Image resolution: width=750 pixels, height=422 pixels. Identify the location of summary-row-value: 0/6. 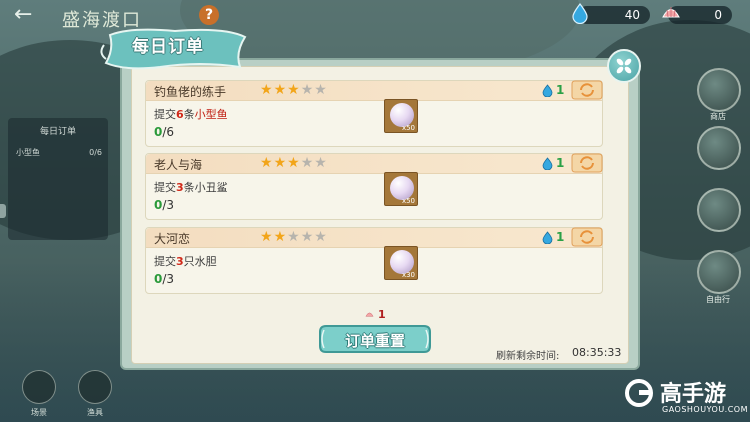
(95, 152).